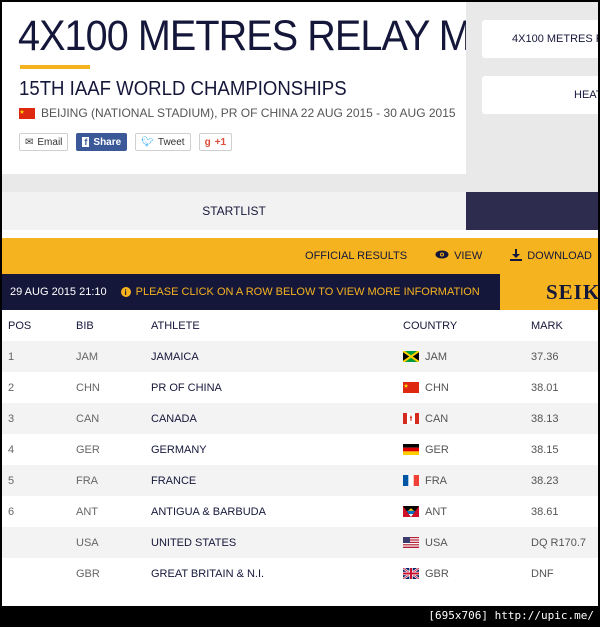 The height and width of the screenshot is (627, 600). Describe the element at coordinates (88, 418) in the screenshot. I see `row-bib: CAN` at that location.